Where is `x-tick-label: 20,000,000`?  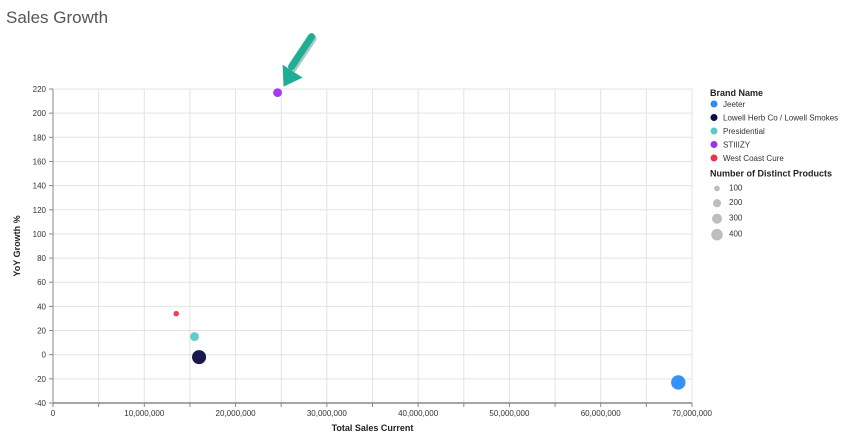
x-tick-label: 20,000,000 is located at coordinates (236, 413).